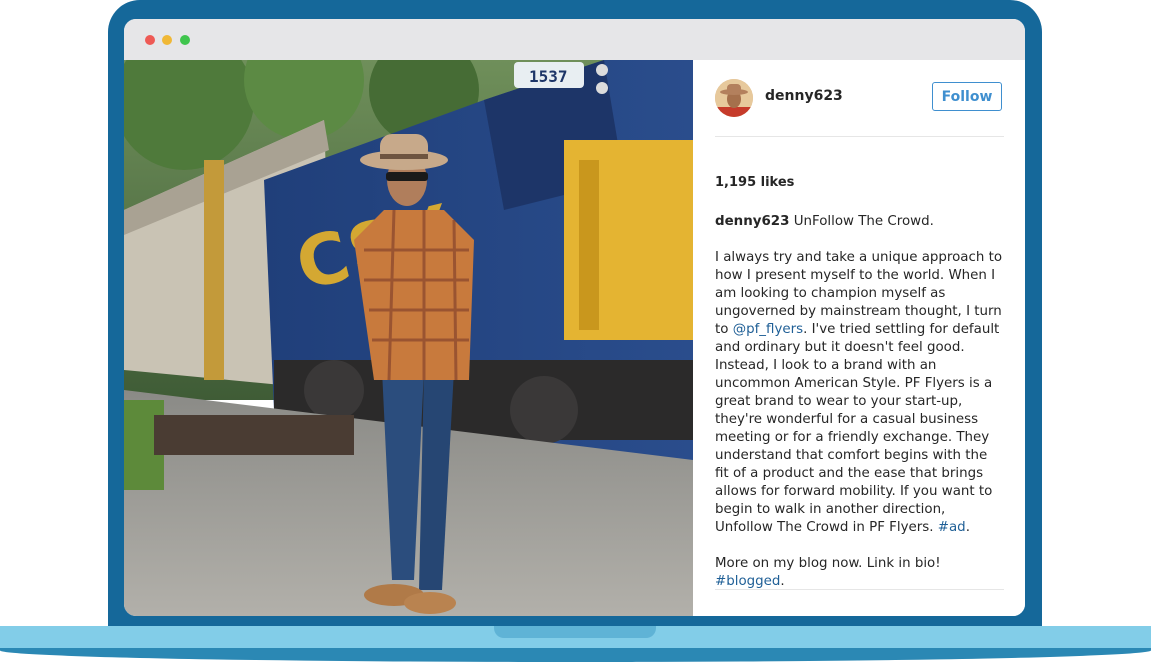 This screenshot has width=1151, height=662. I want to click on title-bar, so click(574, 39).